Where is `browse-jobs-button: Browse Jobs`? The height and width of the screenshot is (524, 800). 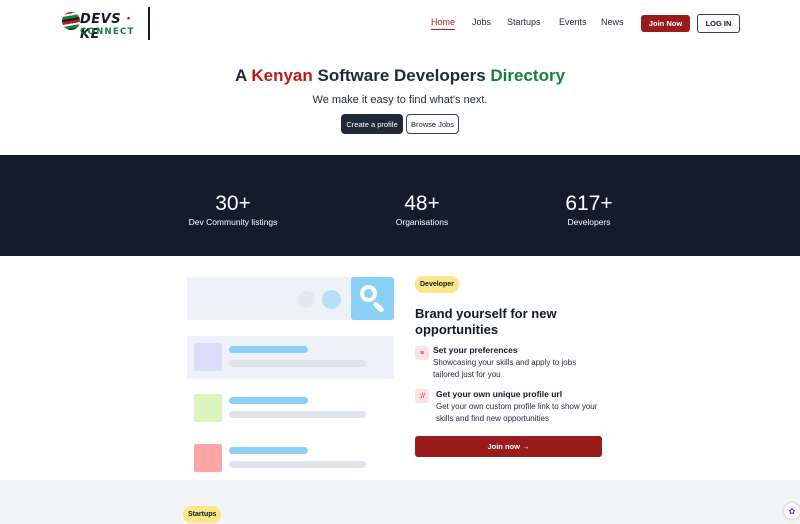
browse-jobs-button: Browse Jobs is located at coordinates (432, 124).